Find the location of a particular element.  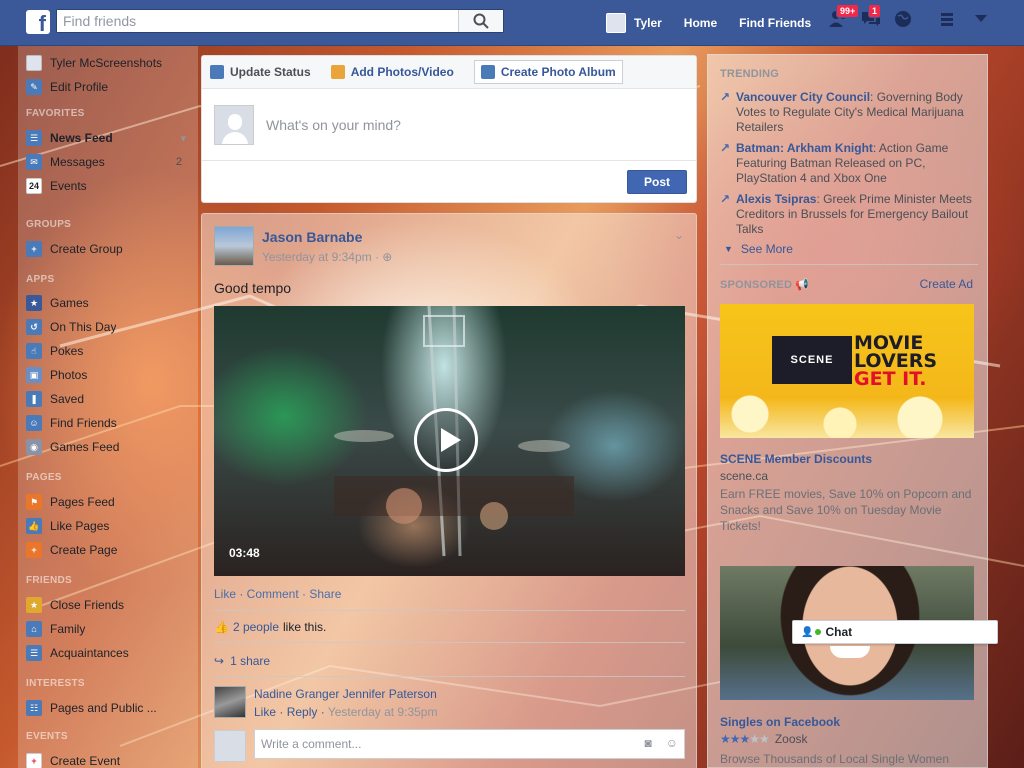

sidebar-item-saved: ❚ Saved is located at coordinates (112, 399).